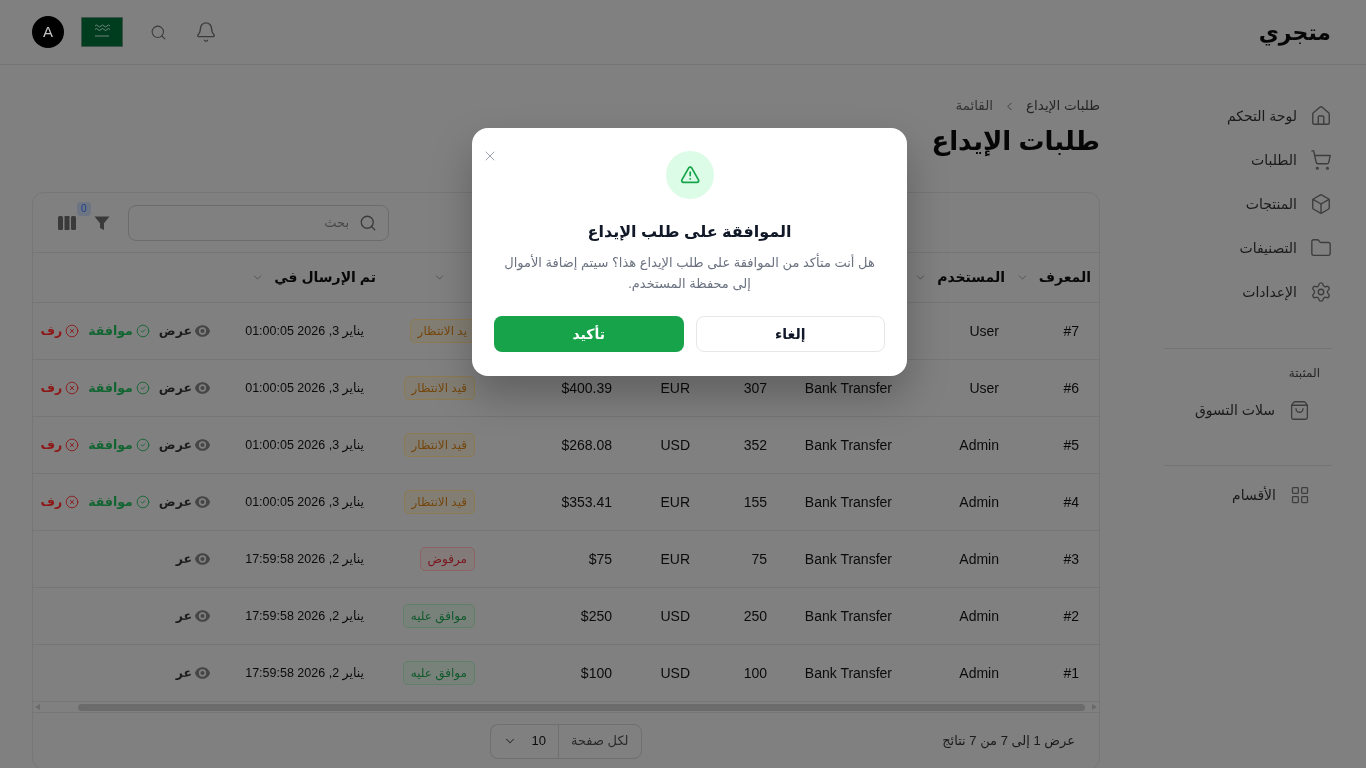  What do you see at coordinates (1287, 292) in the screenshot?
I see `sidebar-item: الإعدادات` at bounding box center [1287, 292].